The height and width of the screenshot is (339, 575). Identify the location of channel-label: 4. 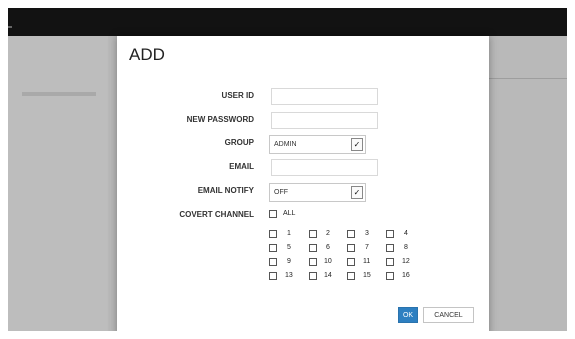
(406, 233).